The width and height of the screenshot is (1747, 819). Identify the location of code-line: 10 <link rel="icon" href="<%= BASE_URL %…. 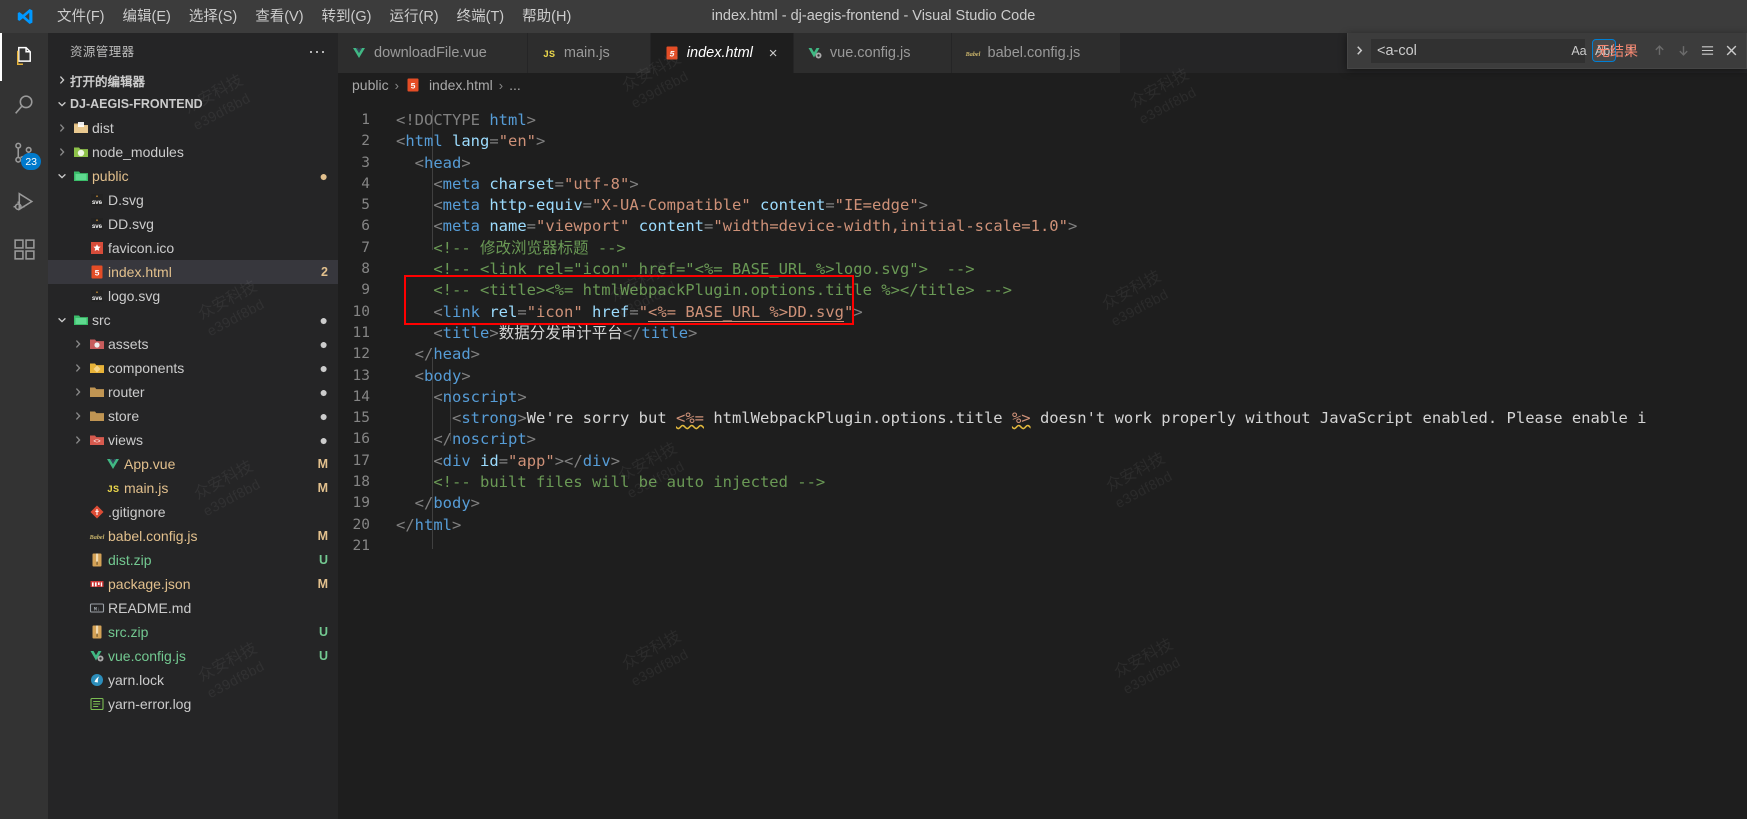
(1042, 312).